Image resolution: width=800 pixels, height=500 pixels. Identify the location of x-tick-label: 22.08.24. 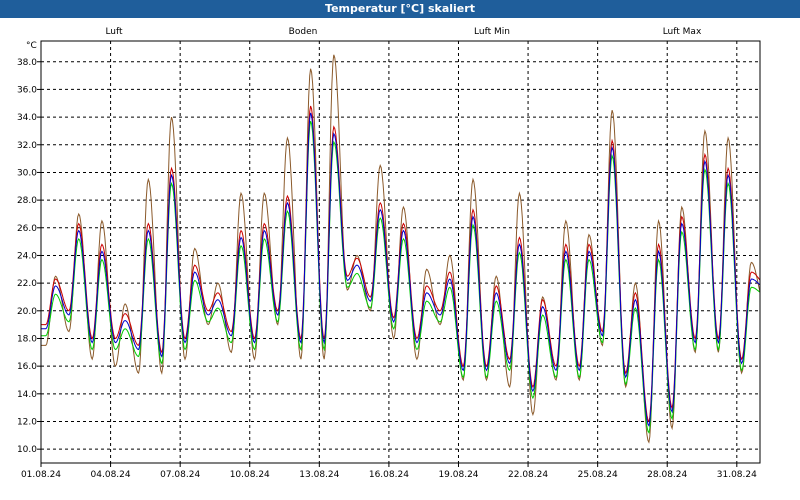
(528, 475).